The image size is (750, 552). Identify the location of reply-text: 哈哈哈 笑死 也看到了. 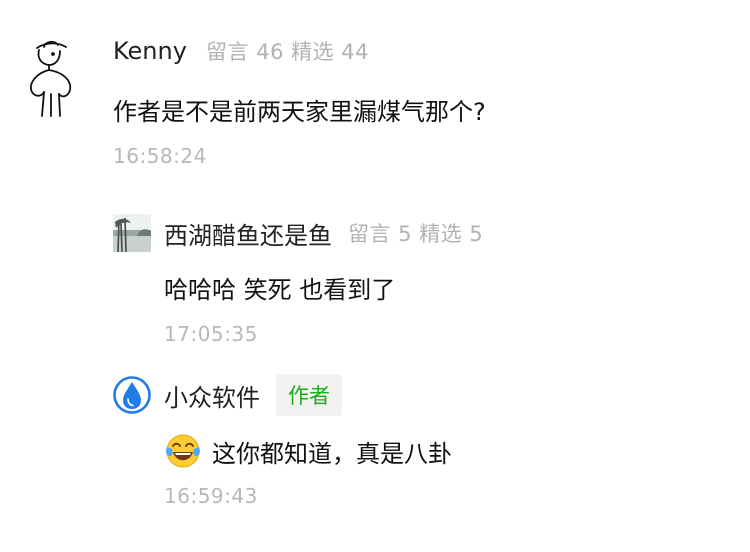
(280, 290).